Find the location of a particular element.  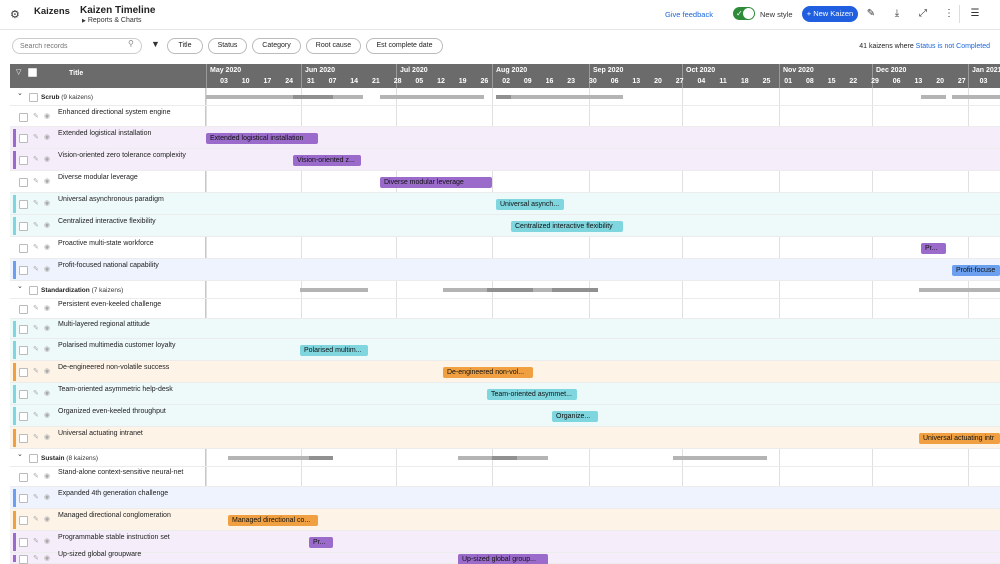

filter-icon: ▼ is located at coordinates (155, 44).